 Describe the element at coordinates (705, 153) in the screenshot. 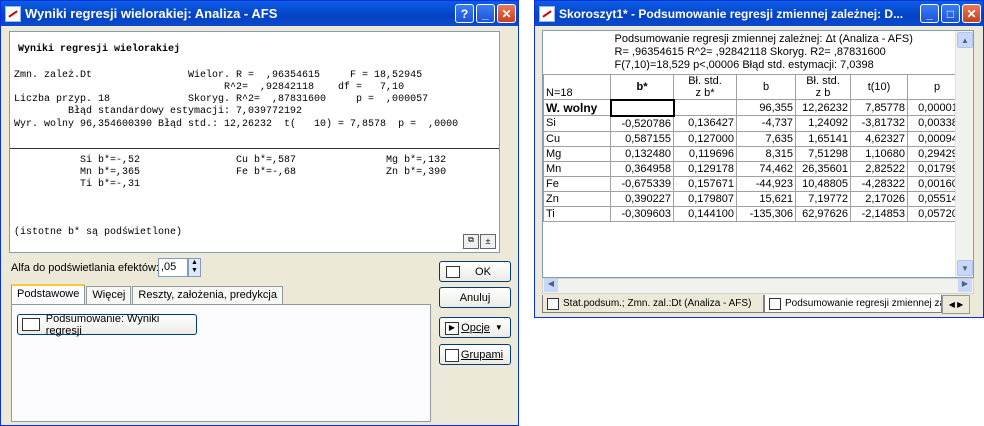

I see `cell: 0,119696` at that location.